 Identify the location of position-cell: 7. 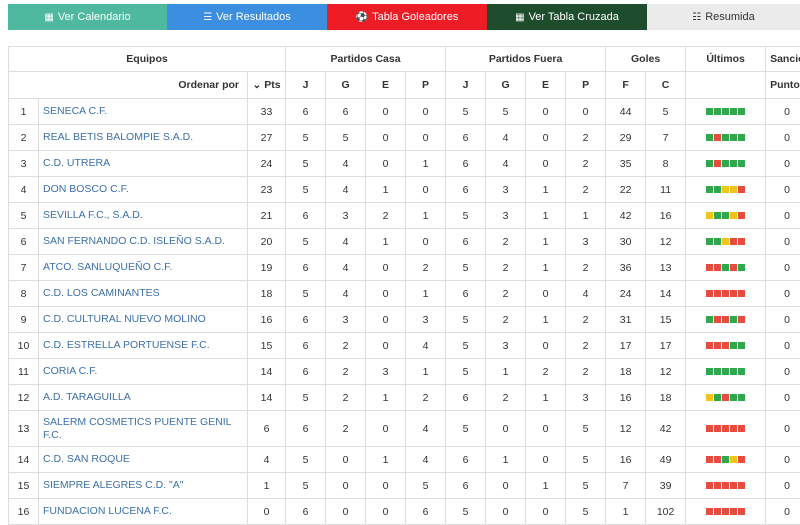
(24, 268).